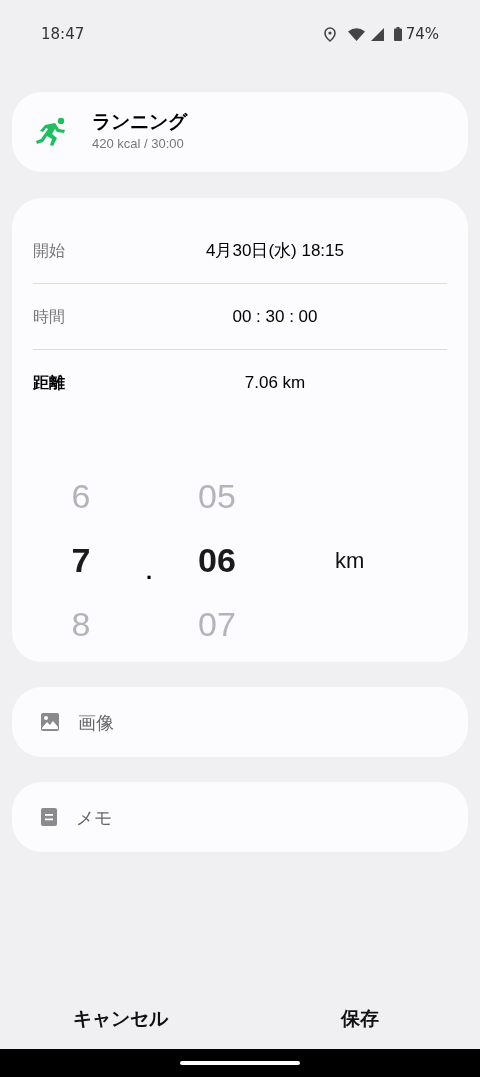  What do you see at coordinates (397, 34) in the screenshot?
I see `battery-icon` at bounding box center [397, 34].